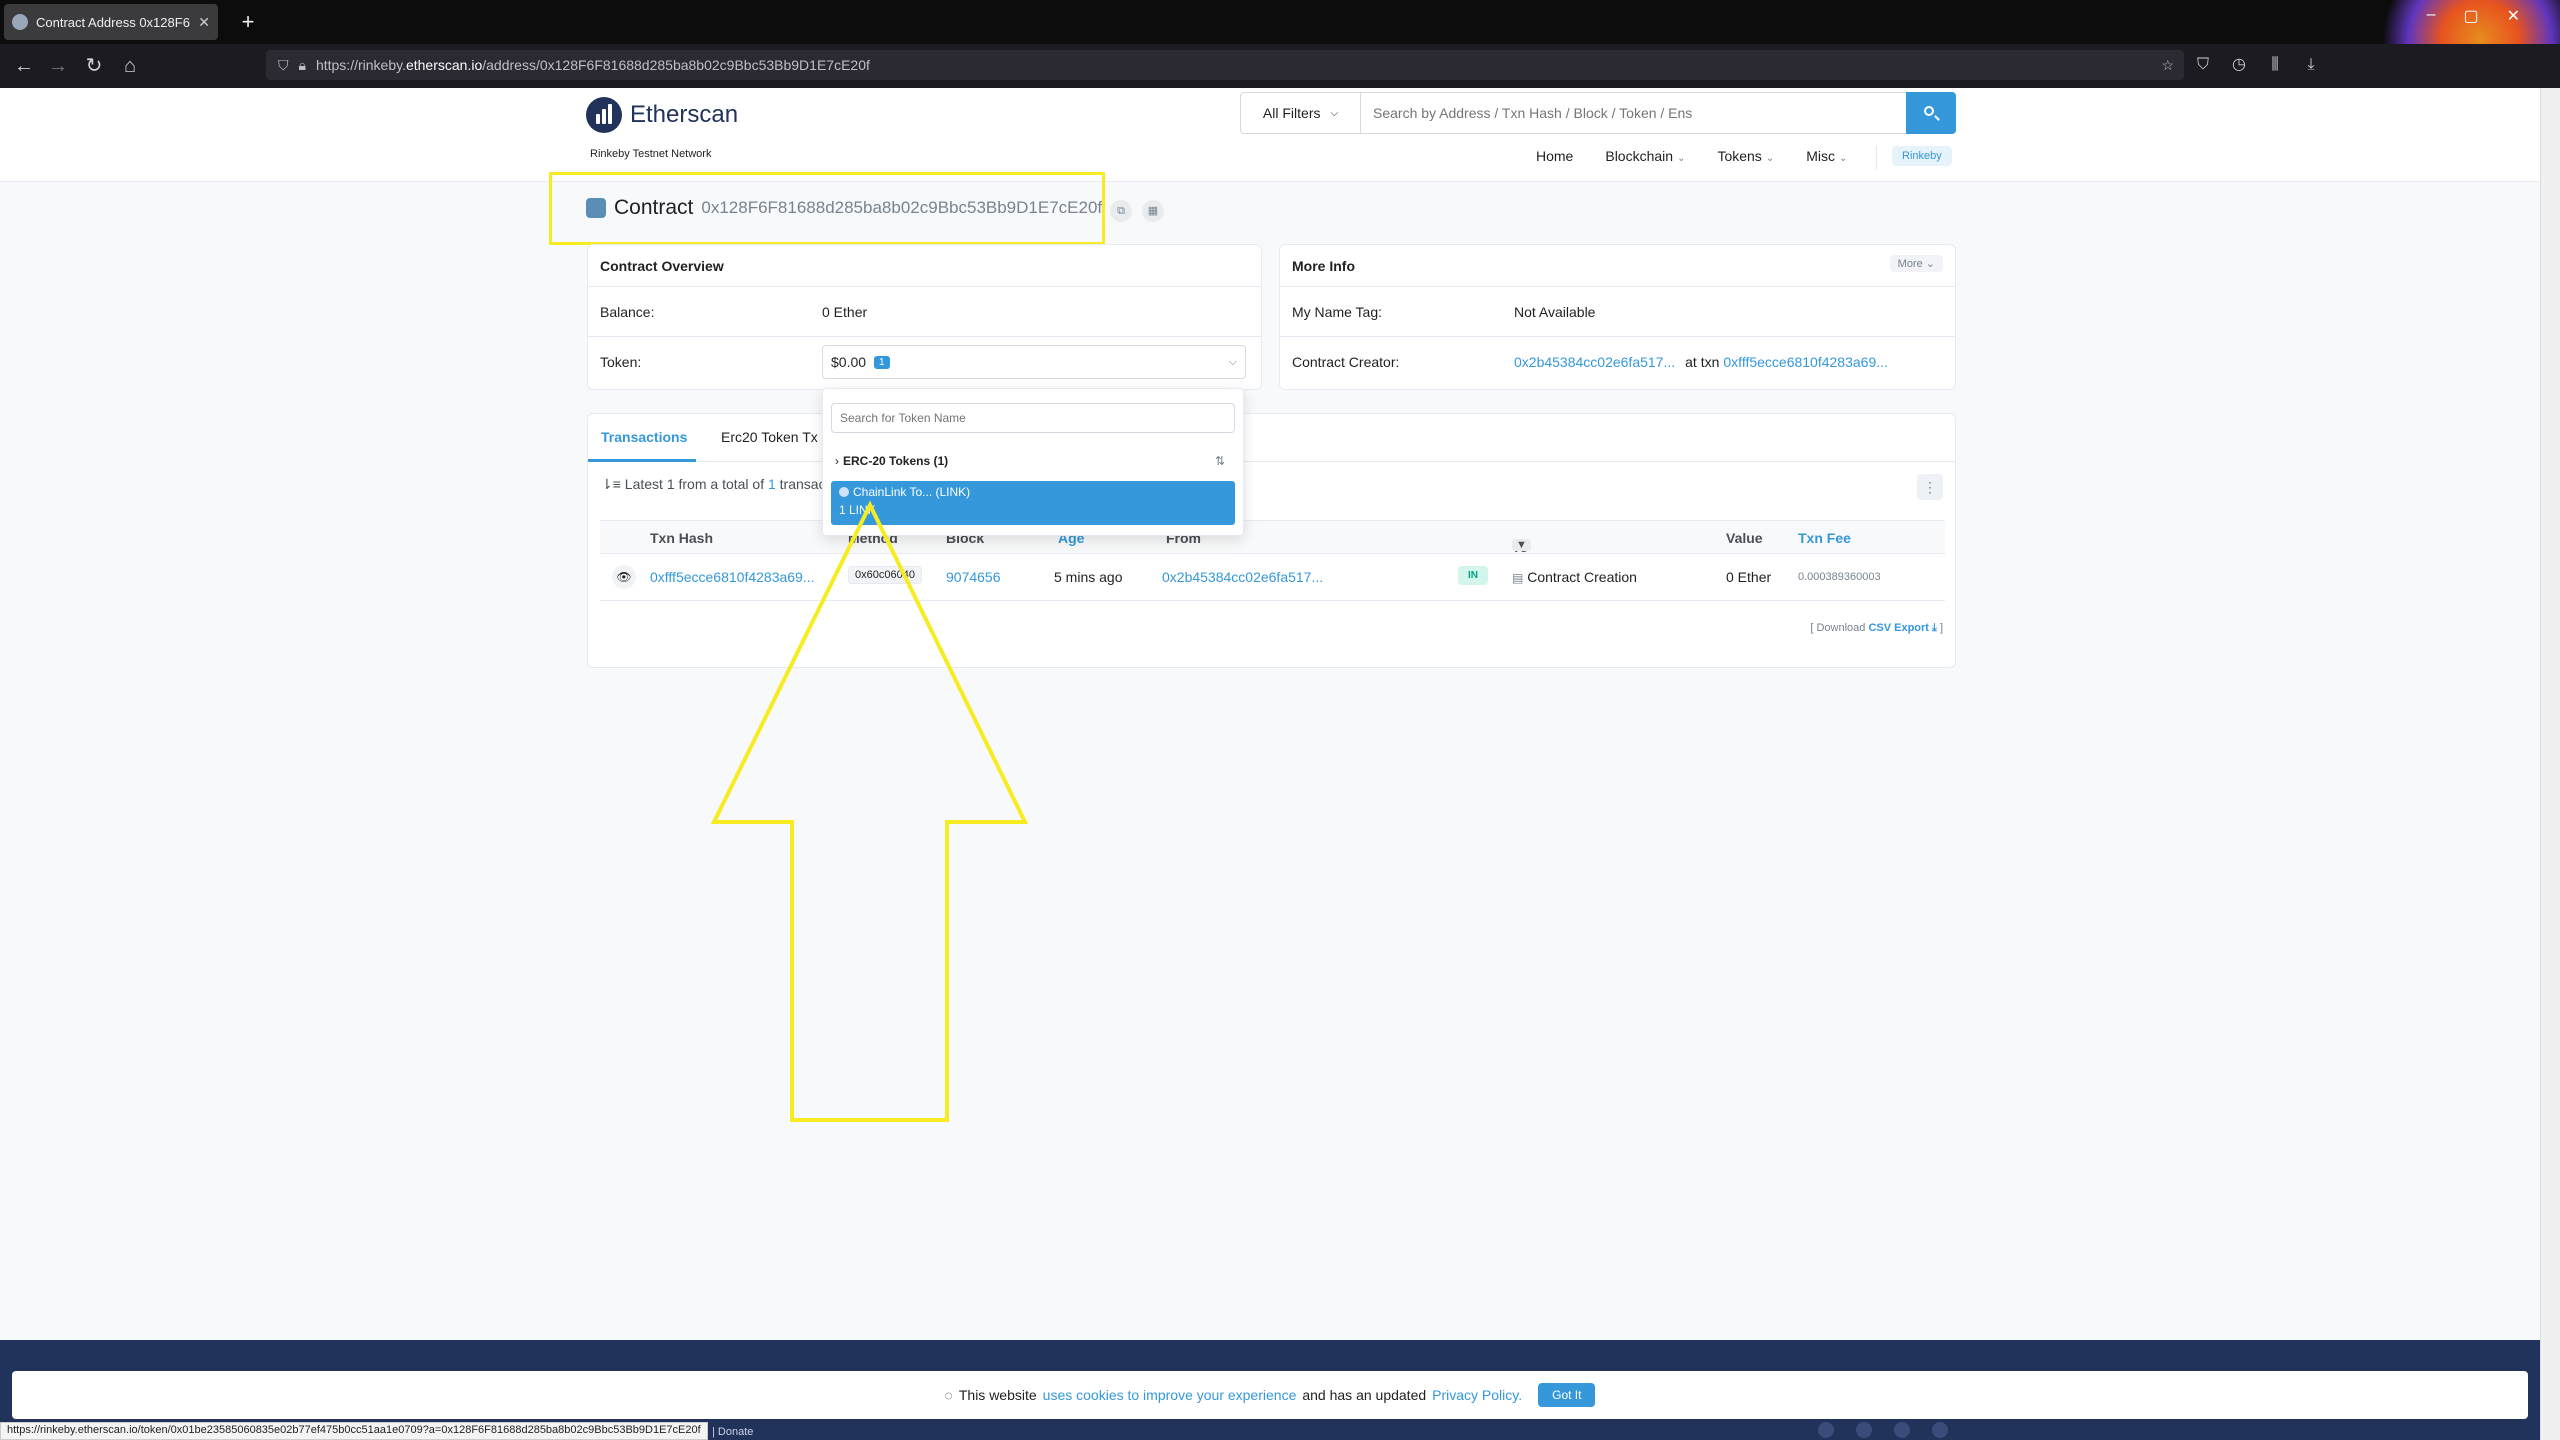 The height and width of the screenshot is (1440, 2560). I want to click on cookie-icon: ◌, so click(948, 1395).